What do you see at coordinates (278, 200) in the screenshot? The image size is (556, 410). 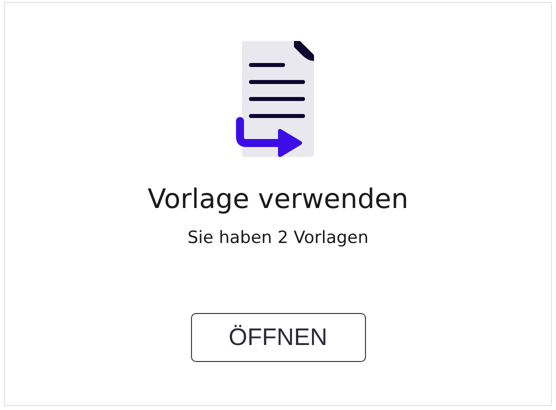 I see `card-title: Vorlage verwenden` at bounding box center [278, 200].